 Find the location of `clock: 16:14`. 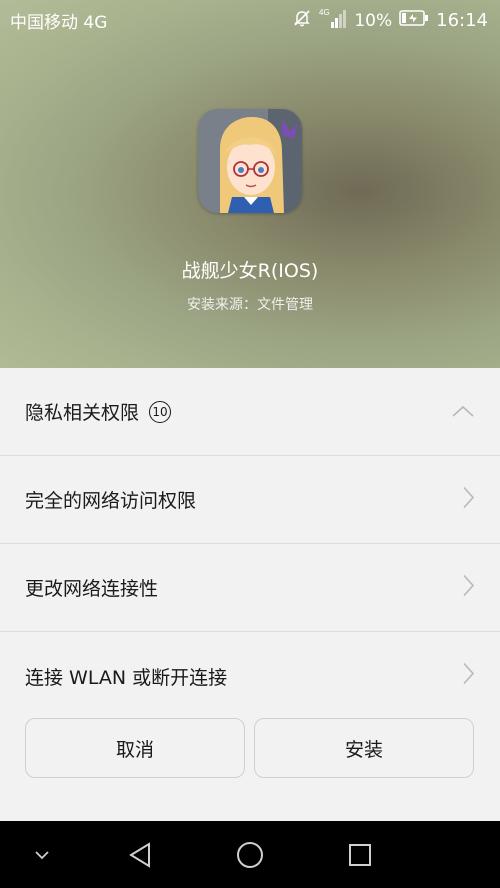

clock: 16:14 is located at coordinates (462, 20).